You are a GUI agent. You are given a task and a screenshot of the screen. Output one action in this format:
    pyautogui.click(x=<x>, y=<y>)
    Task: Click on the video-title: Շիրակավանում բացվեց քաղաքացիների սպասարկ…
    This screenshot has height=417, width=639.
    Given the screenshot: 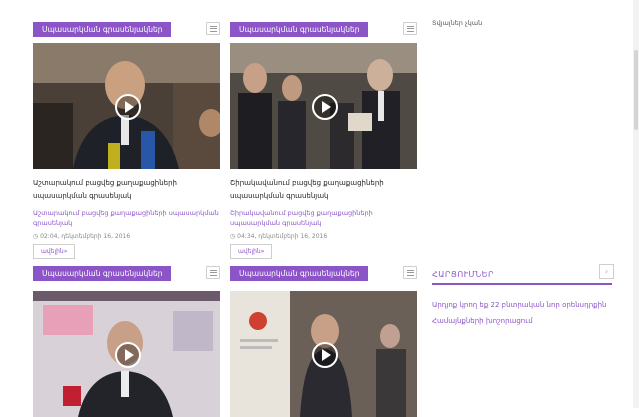 What is the action you would take?
    pyautogui.click(x=323, y=190)
    